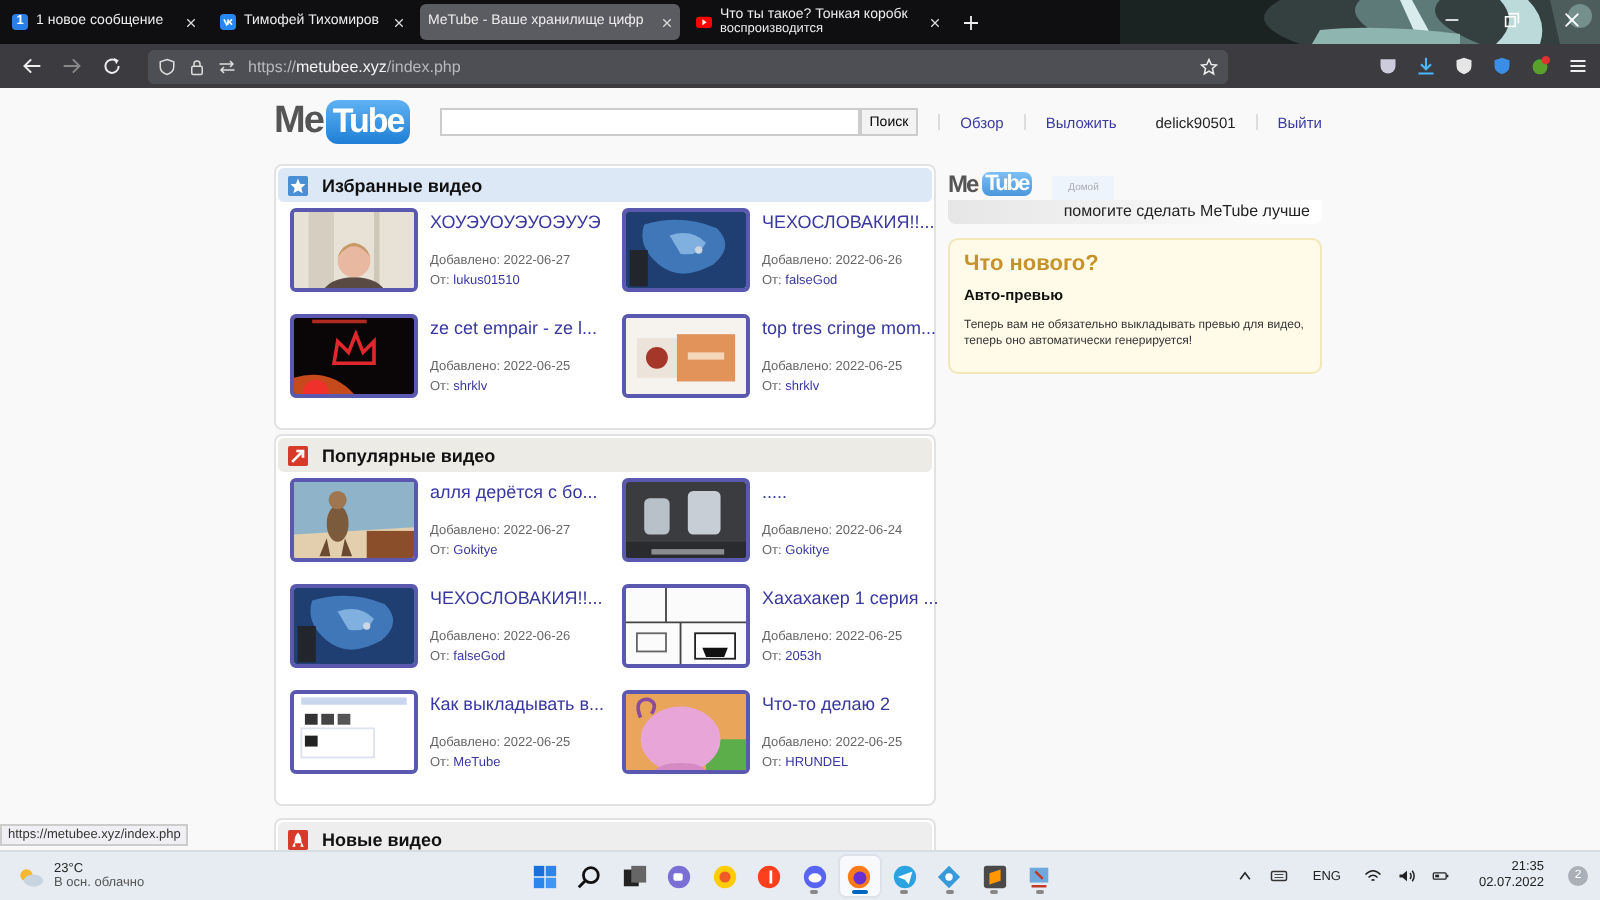 The width and height of the screenshot is (1600, 900). Describe the element at coordinates (72, 66) in the screenshot. I see `forward-icon` at that location.